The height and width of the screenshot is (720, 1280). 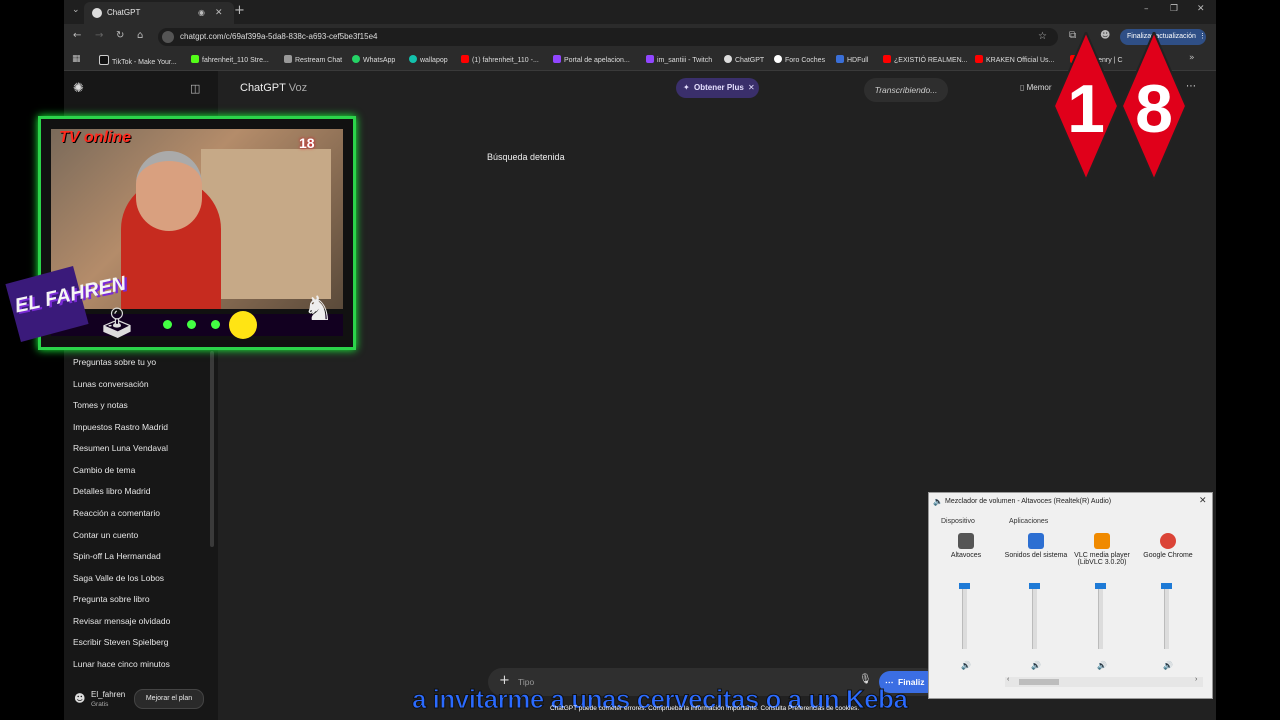 I want to click on bookmark-label: Foro Coches, so click(x=805, y=60).